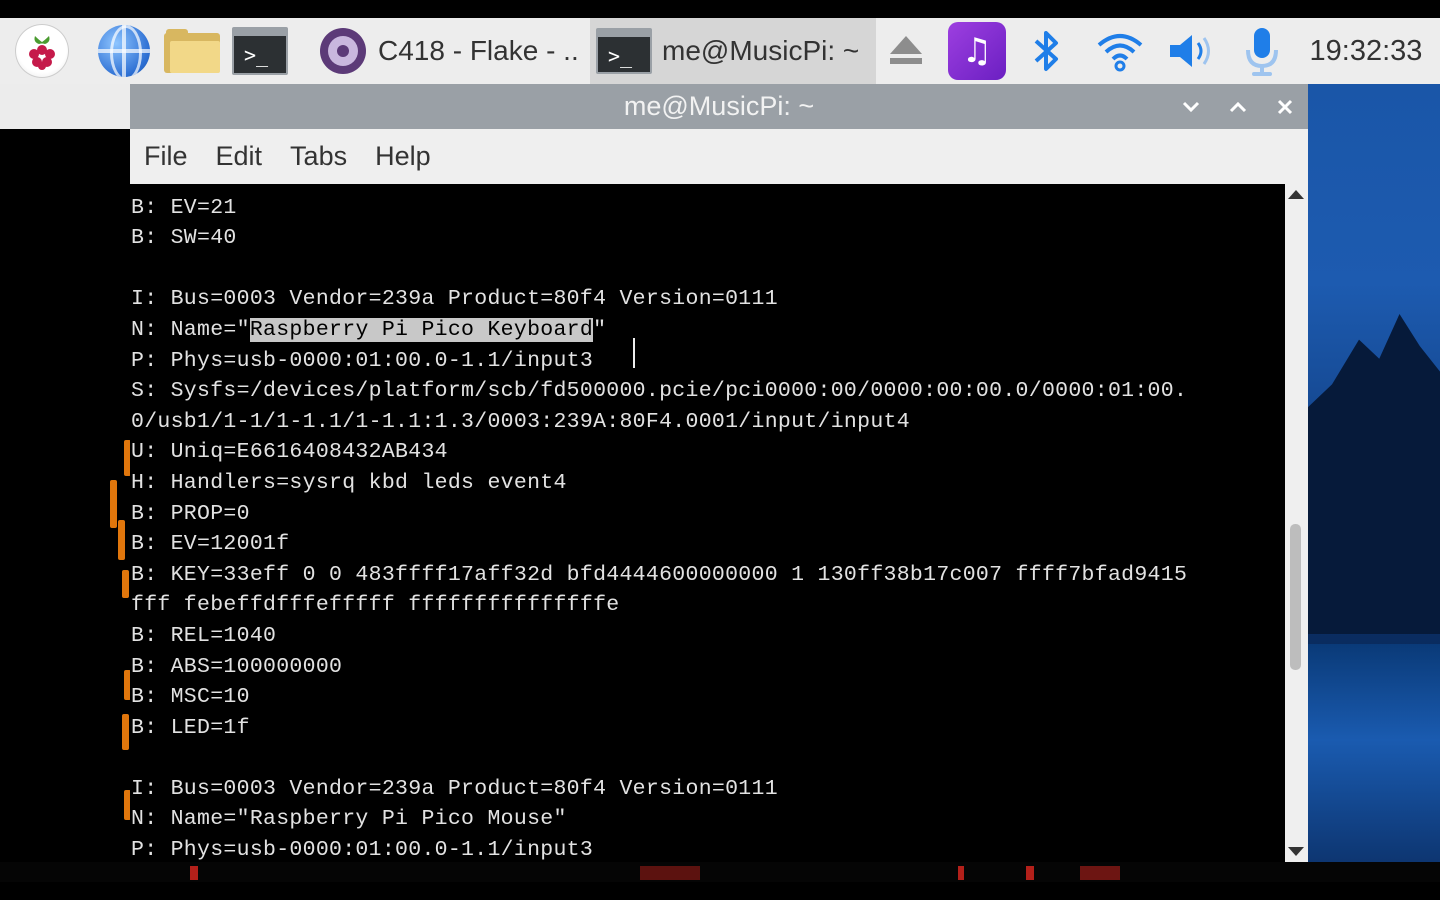 The image size is (1440, 900). I want to click on maximize-button, so click(1238, 107).